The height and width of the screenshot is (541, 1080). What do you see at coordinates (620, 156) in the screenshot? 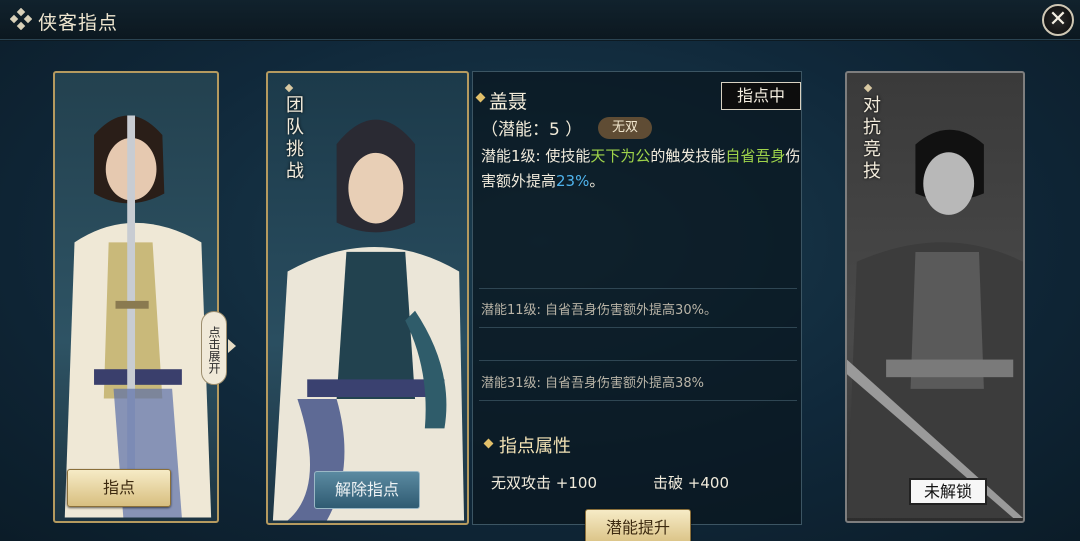
I see `skill-name: 天下为公` at bounding box center [620, 156].